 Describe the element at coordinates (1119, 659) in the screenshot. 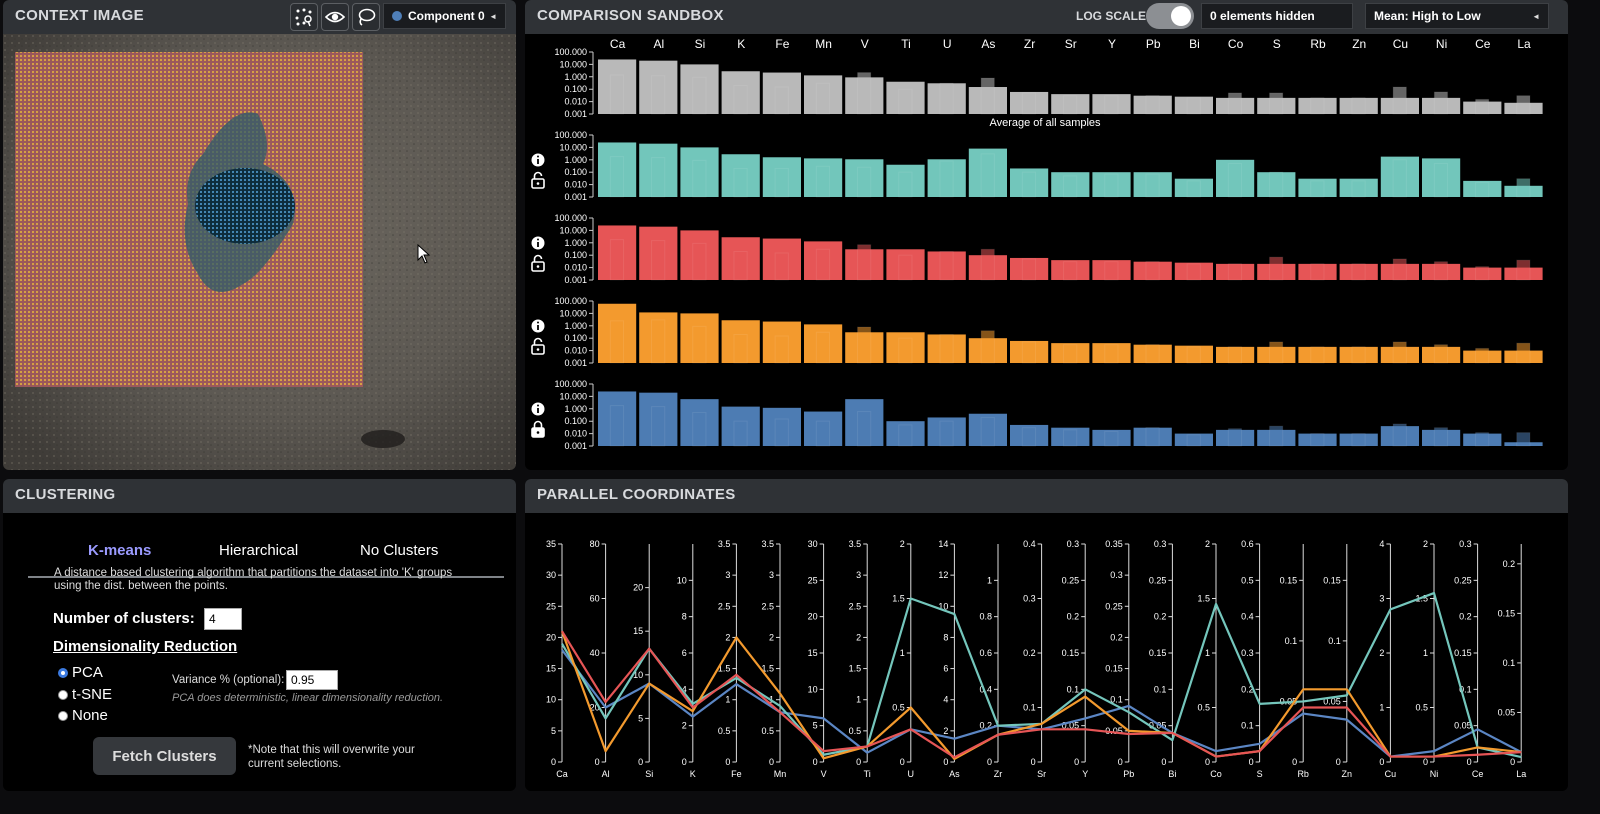

I see `parallel-axis: 0.350.30.250.20.150.10.050Pb` at that location.